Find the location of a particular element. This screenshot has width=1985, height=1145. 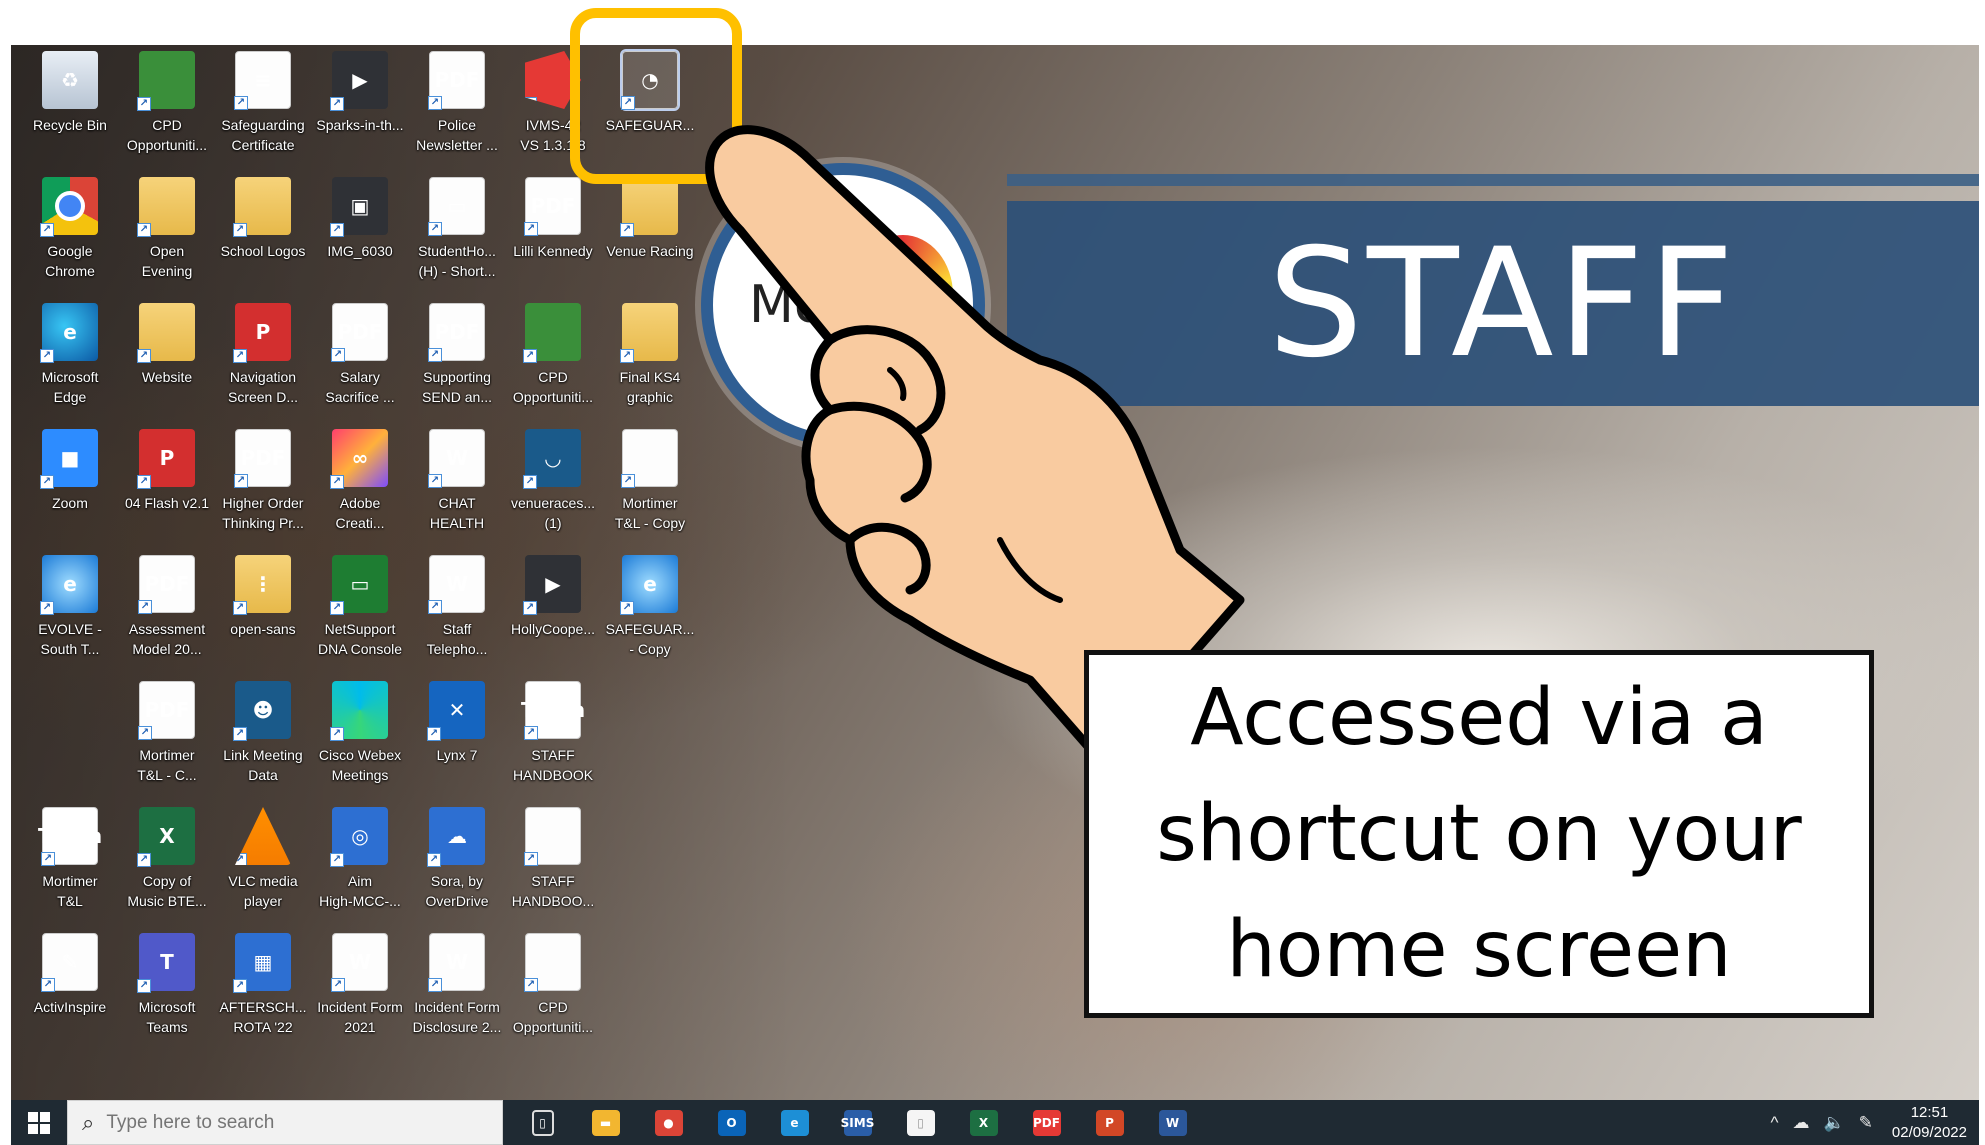

desktop-icon: ↗ Venue Racing is located at coordinates (650, 233).